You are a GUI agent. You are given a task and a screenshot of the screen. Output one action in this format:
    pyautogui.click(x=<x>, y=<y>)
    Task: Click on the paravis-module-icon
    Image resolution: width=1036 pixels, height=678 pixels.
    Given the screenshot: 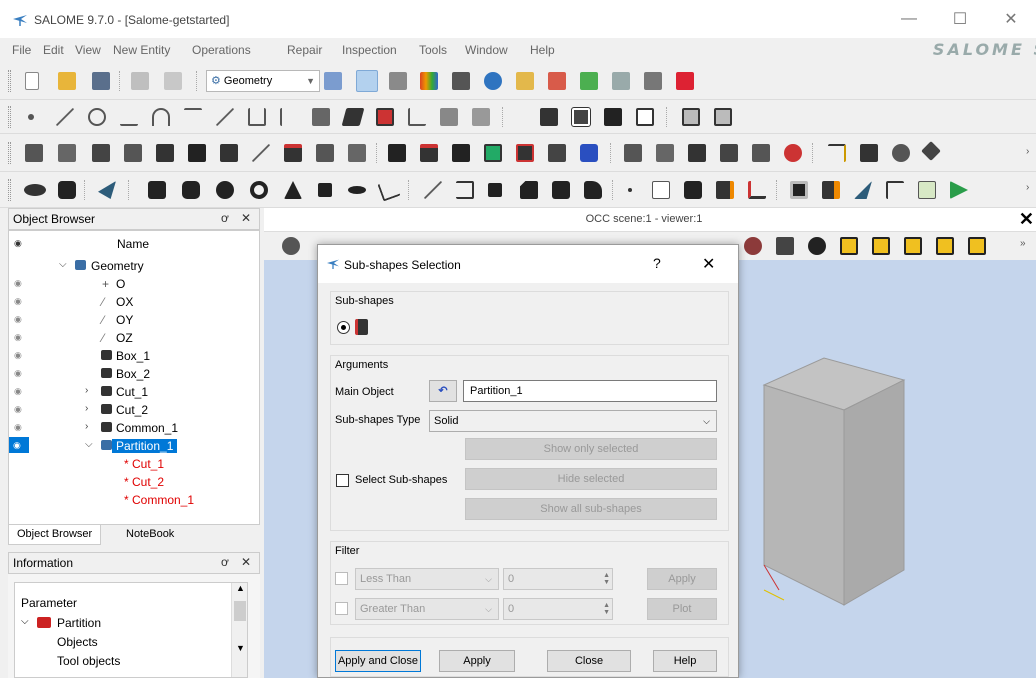 What is the action you would take?
    pyautogui.click(x=493, y=81)
    